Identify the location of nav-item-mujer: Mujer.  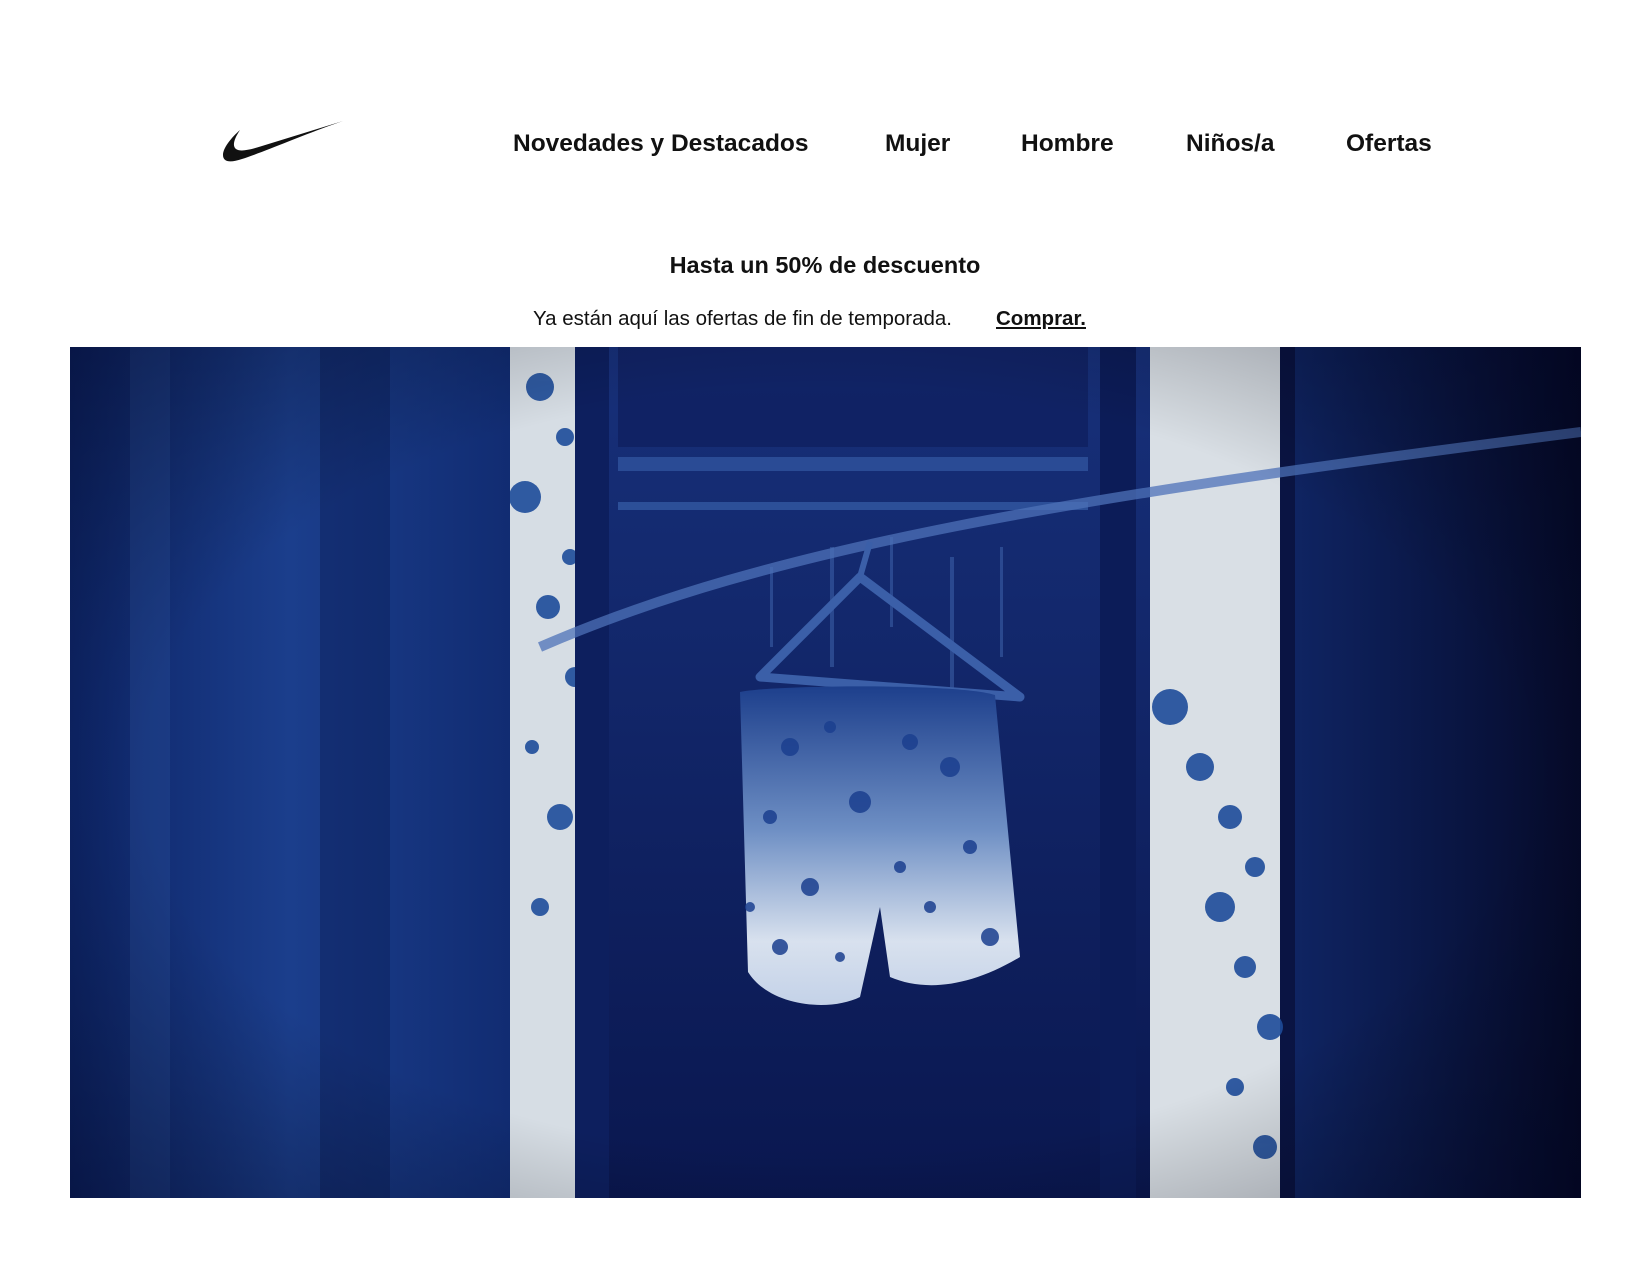
(917, 144).